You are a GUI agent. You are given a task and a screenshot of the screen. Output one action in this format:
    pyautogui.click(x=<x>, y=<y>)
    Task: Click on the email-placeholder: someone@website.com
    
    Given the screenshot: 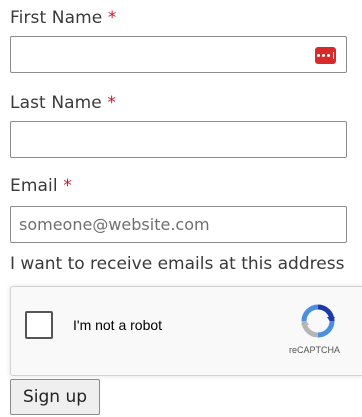 What is the action you would take?
    pyautogui.click(x=114, y=224)
    